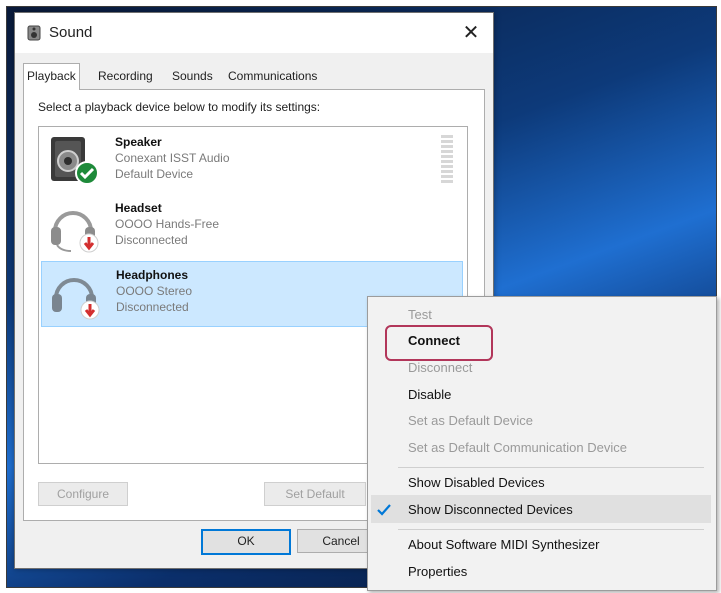  Describe the element at coordinates (503, 544) in the screenshot. I see `menu-item-about-midi-synth: About Software MIDI Synthesizer` at that location.